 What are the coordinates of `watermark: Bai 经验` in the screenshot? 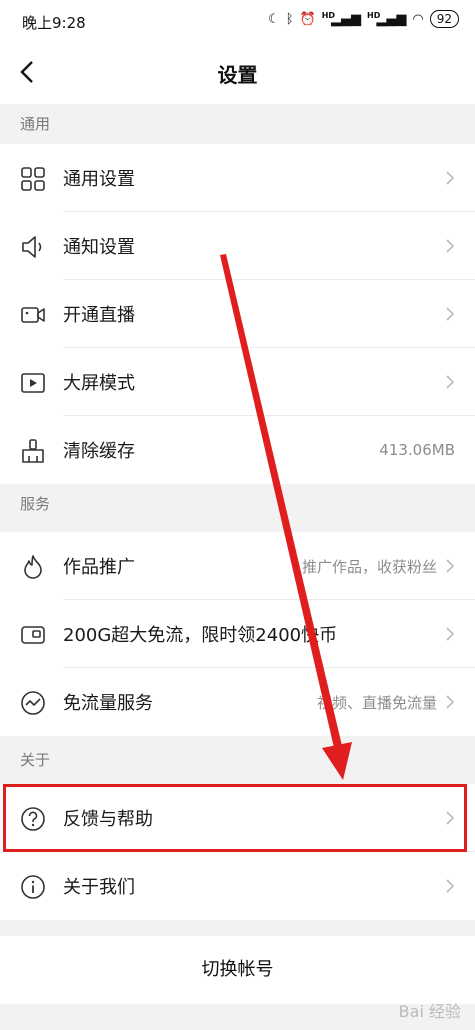 It's located at (429, 1011).